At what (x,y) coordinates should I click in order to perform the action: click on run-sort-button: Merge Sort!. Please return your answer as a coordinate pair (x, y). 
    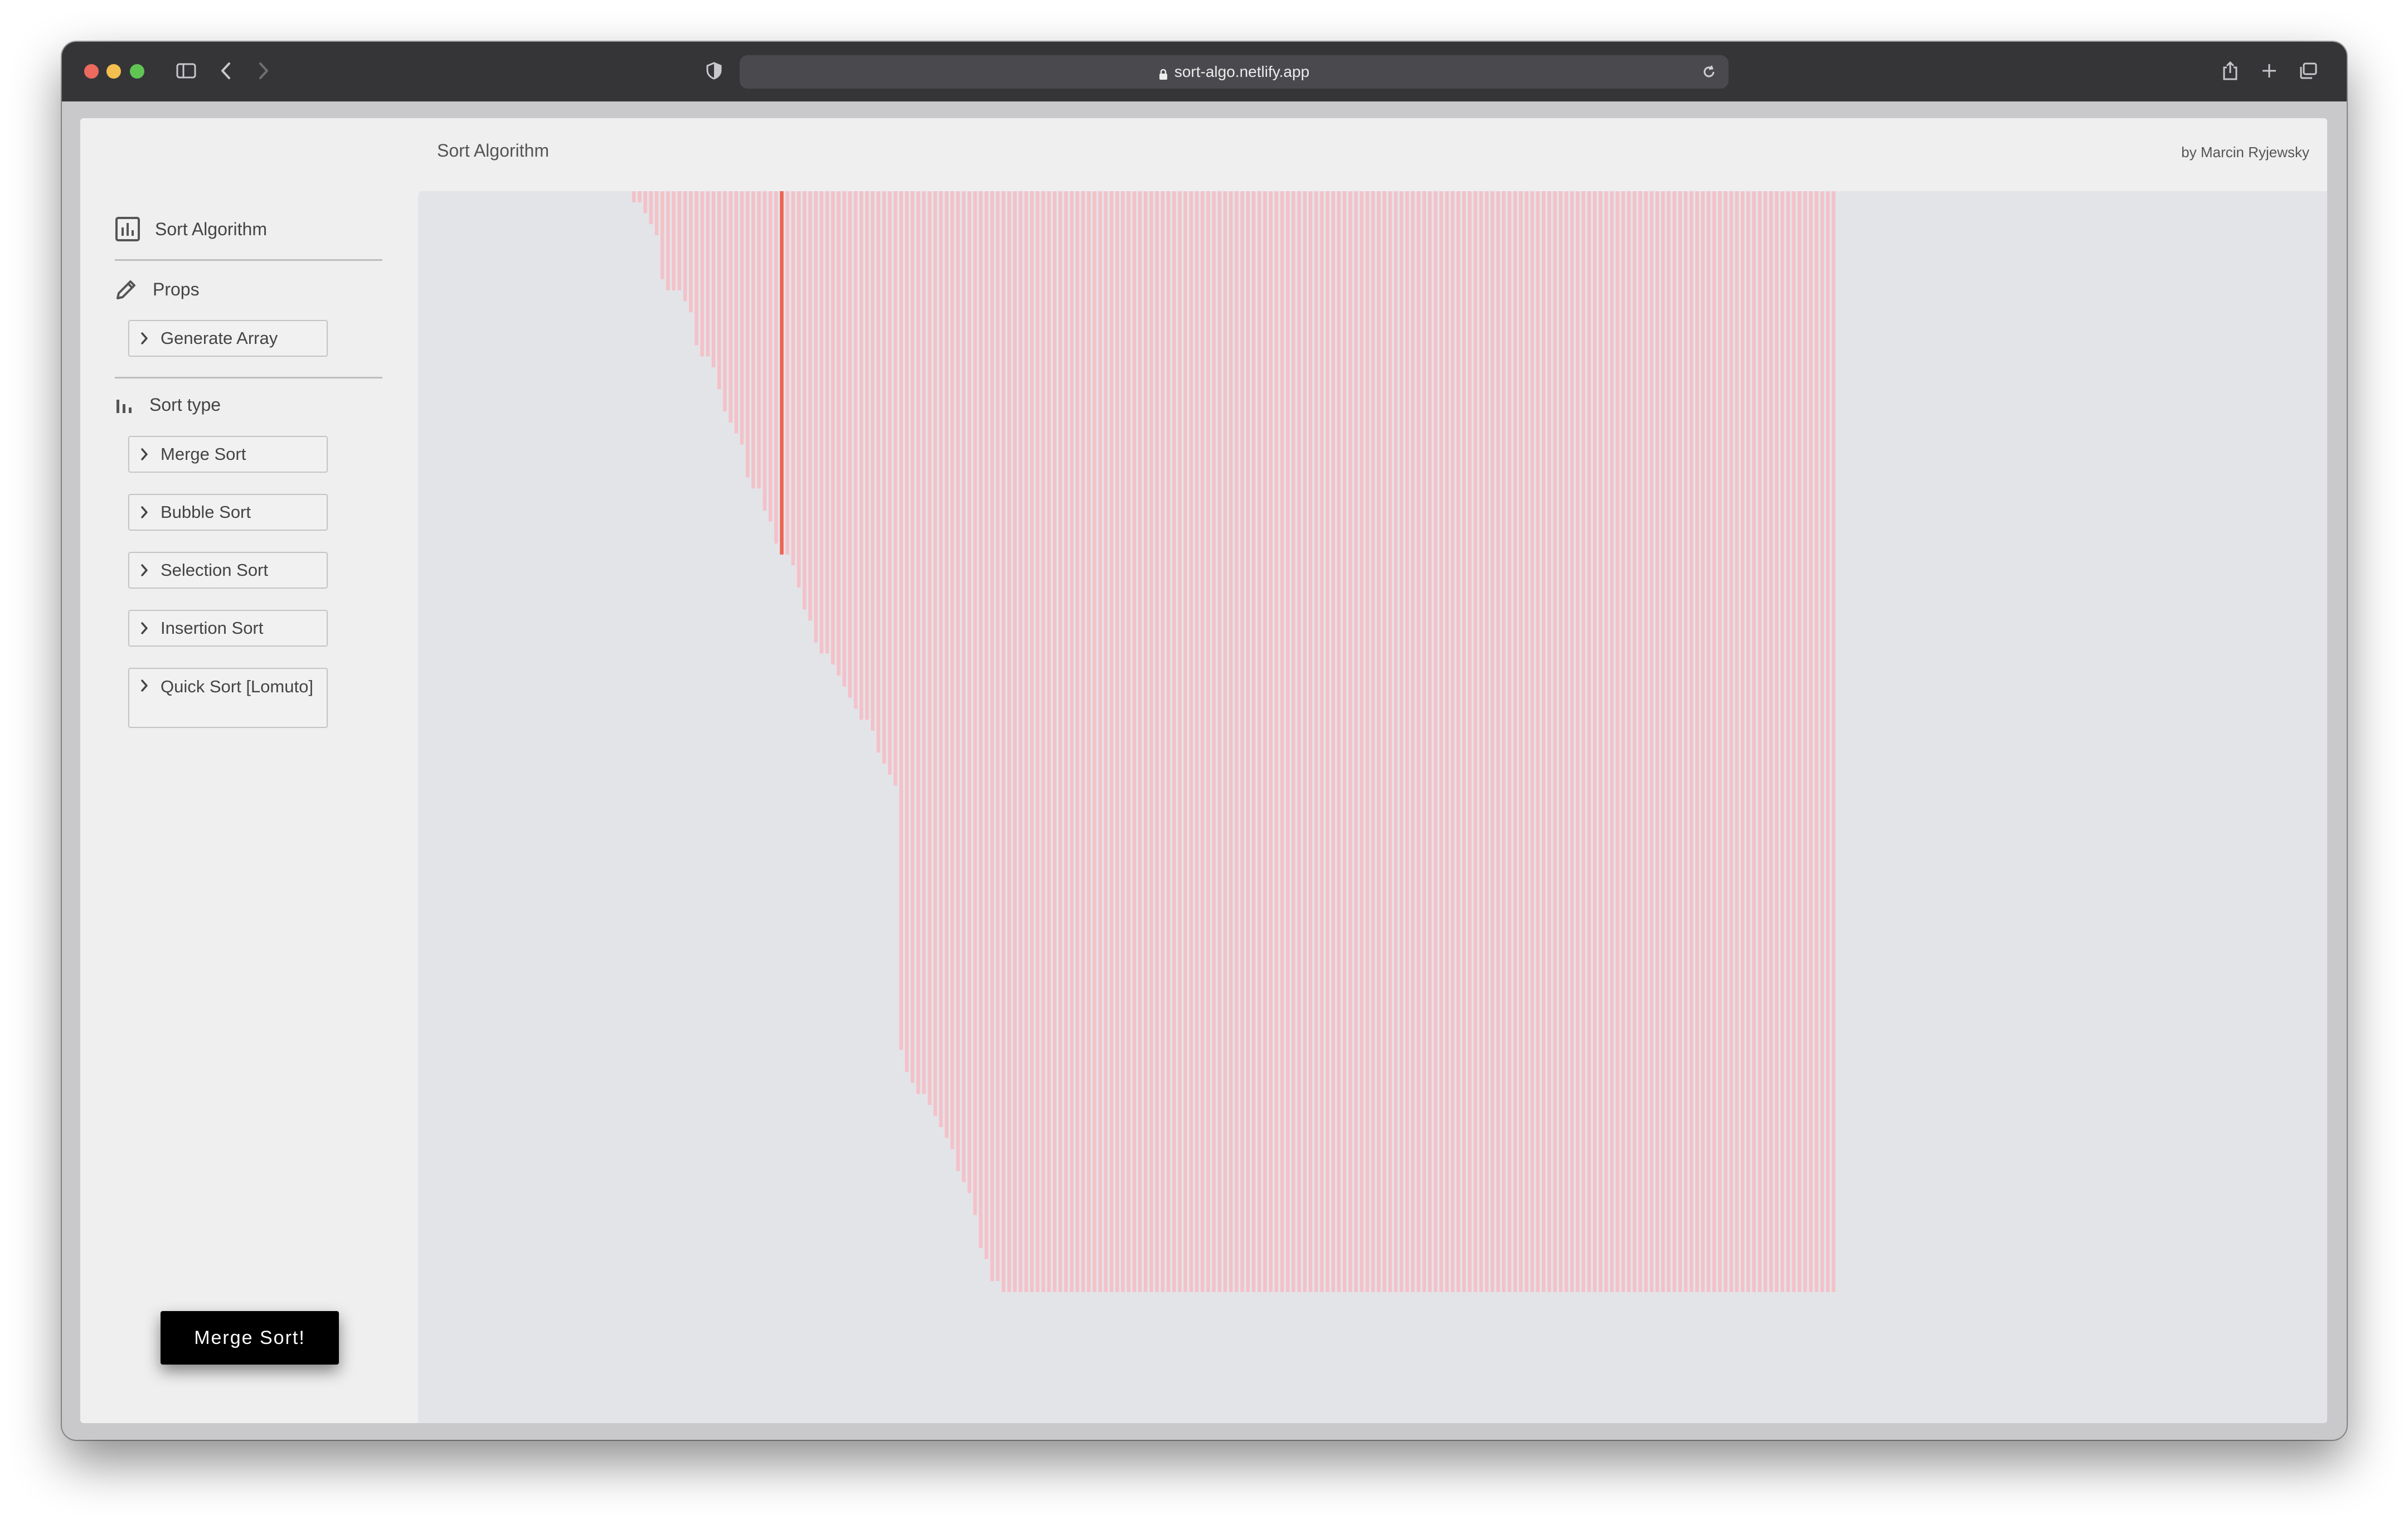
    Looking at the image, I should click on (250, 1338).